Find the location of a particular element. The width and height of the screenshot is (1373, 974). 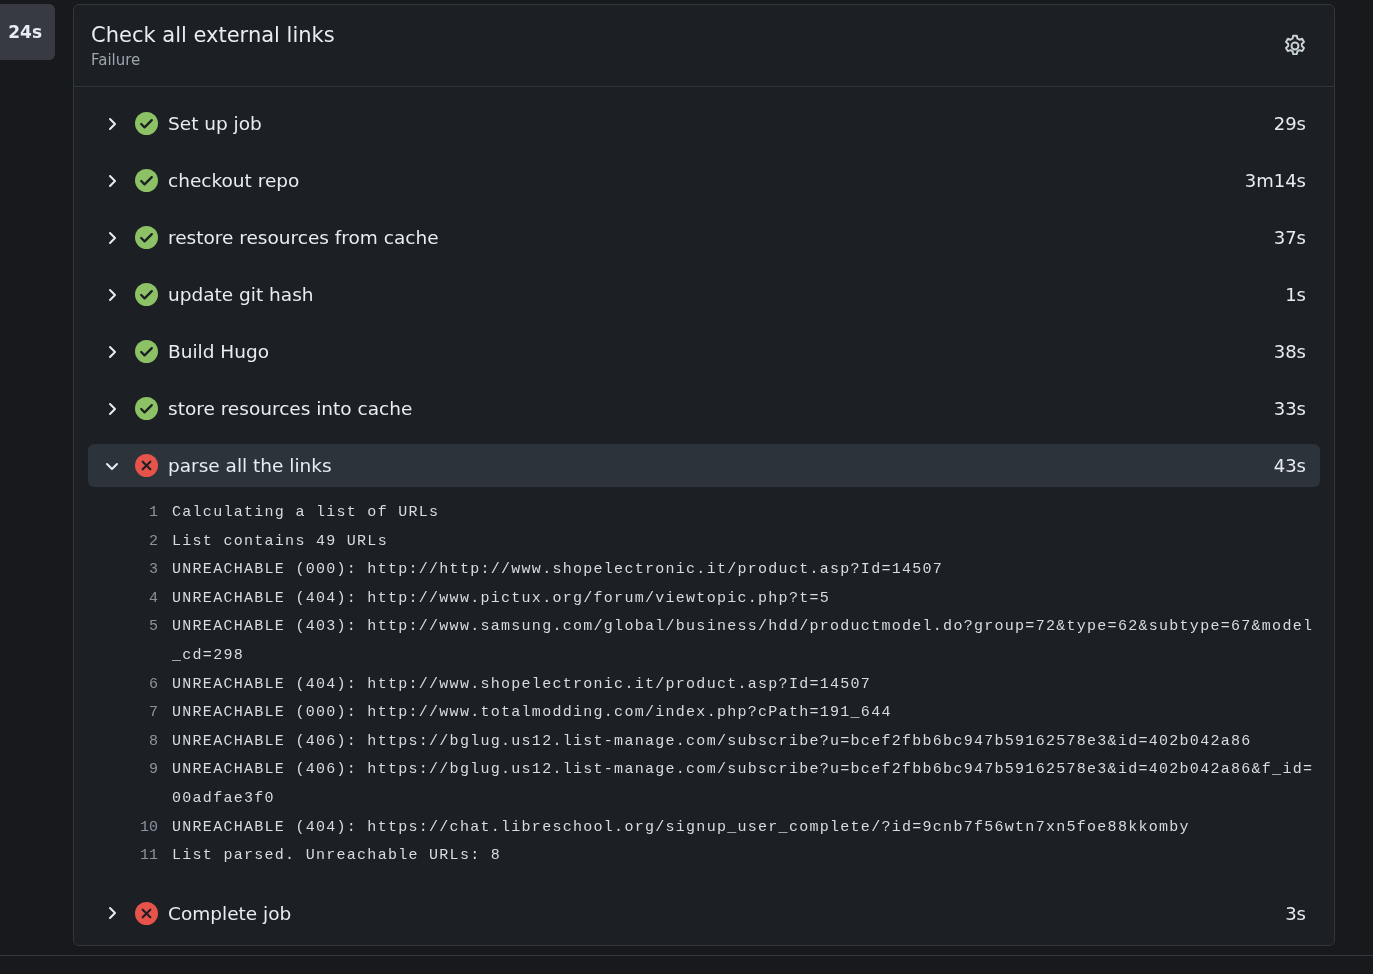

step-duration: 38s is located at coordinates (1289, 351).